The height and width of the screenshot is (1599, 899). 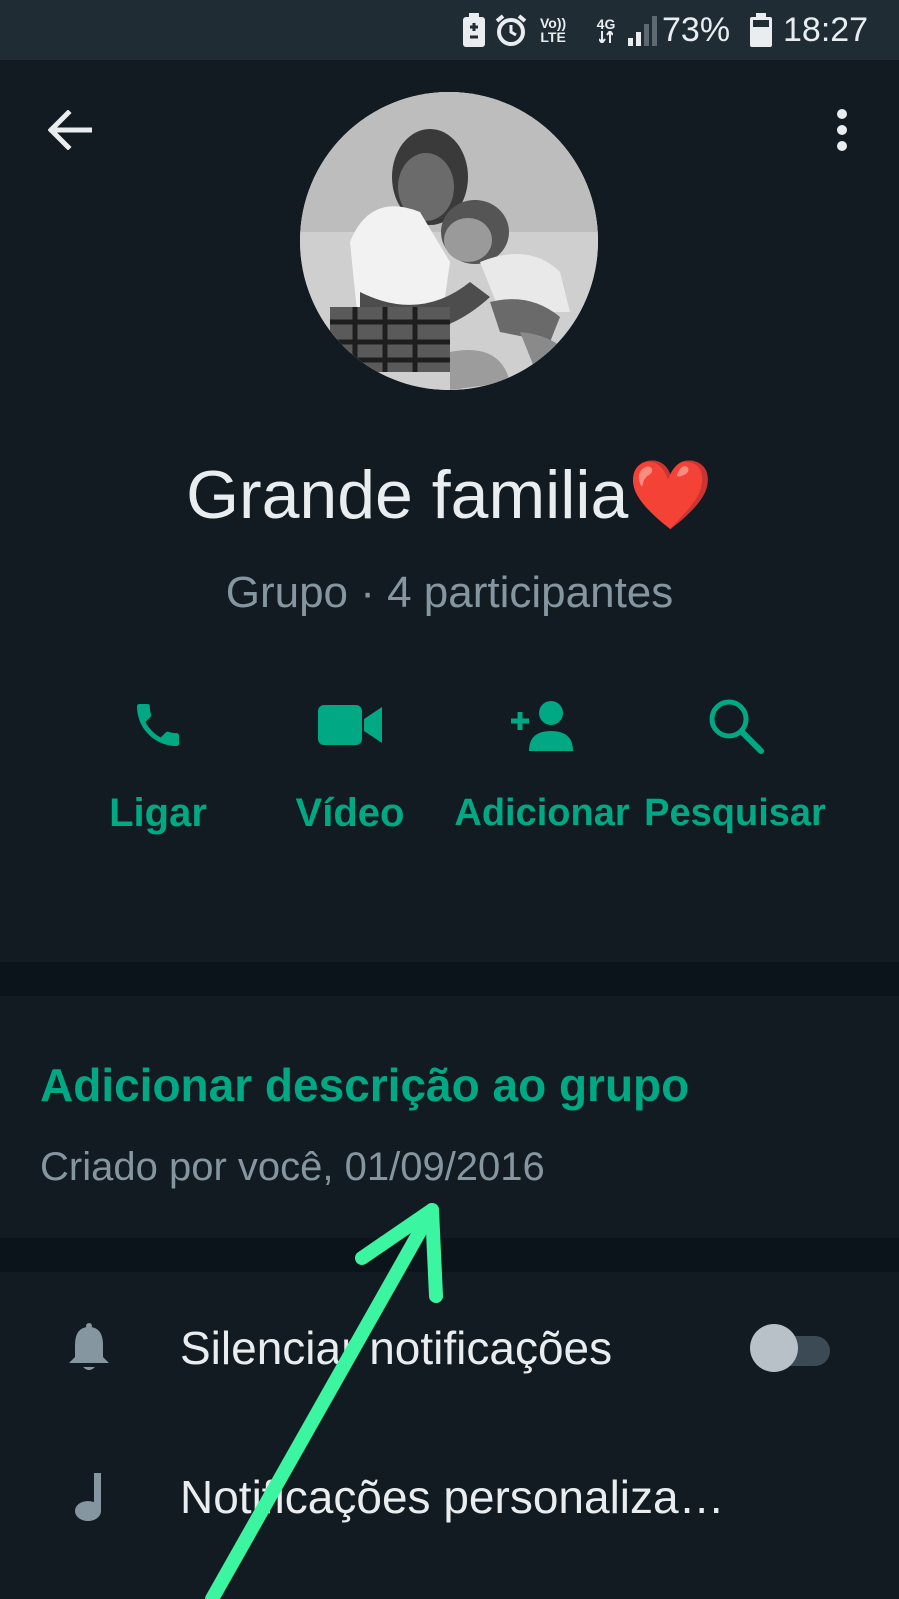 I want to click on music-note-icon, so click(x=89, y=1497).